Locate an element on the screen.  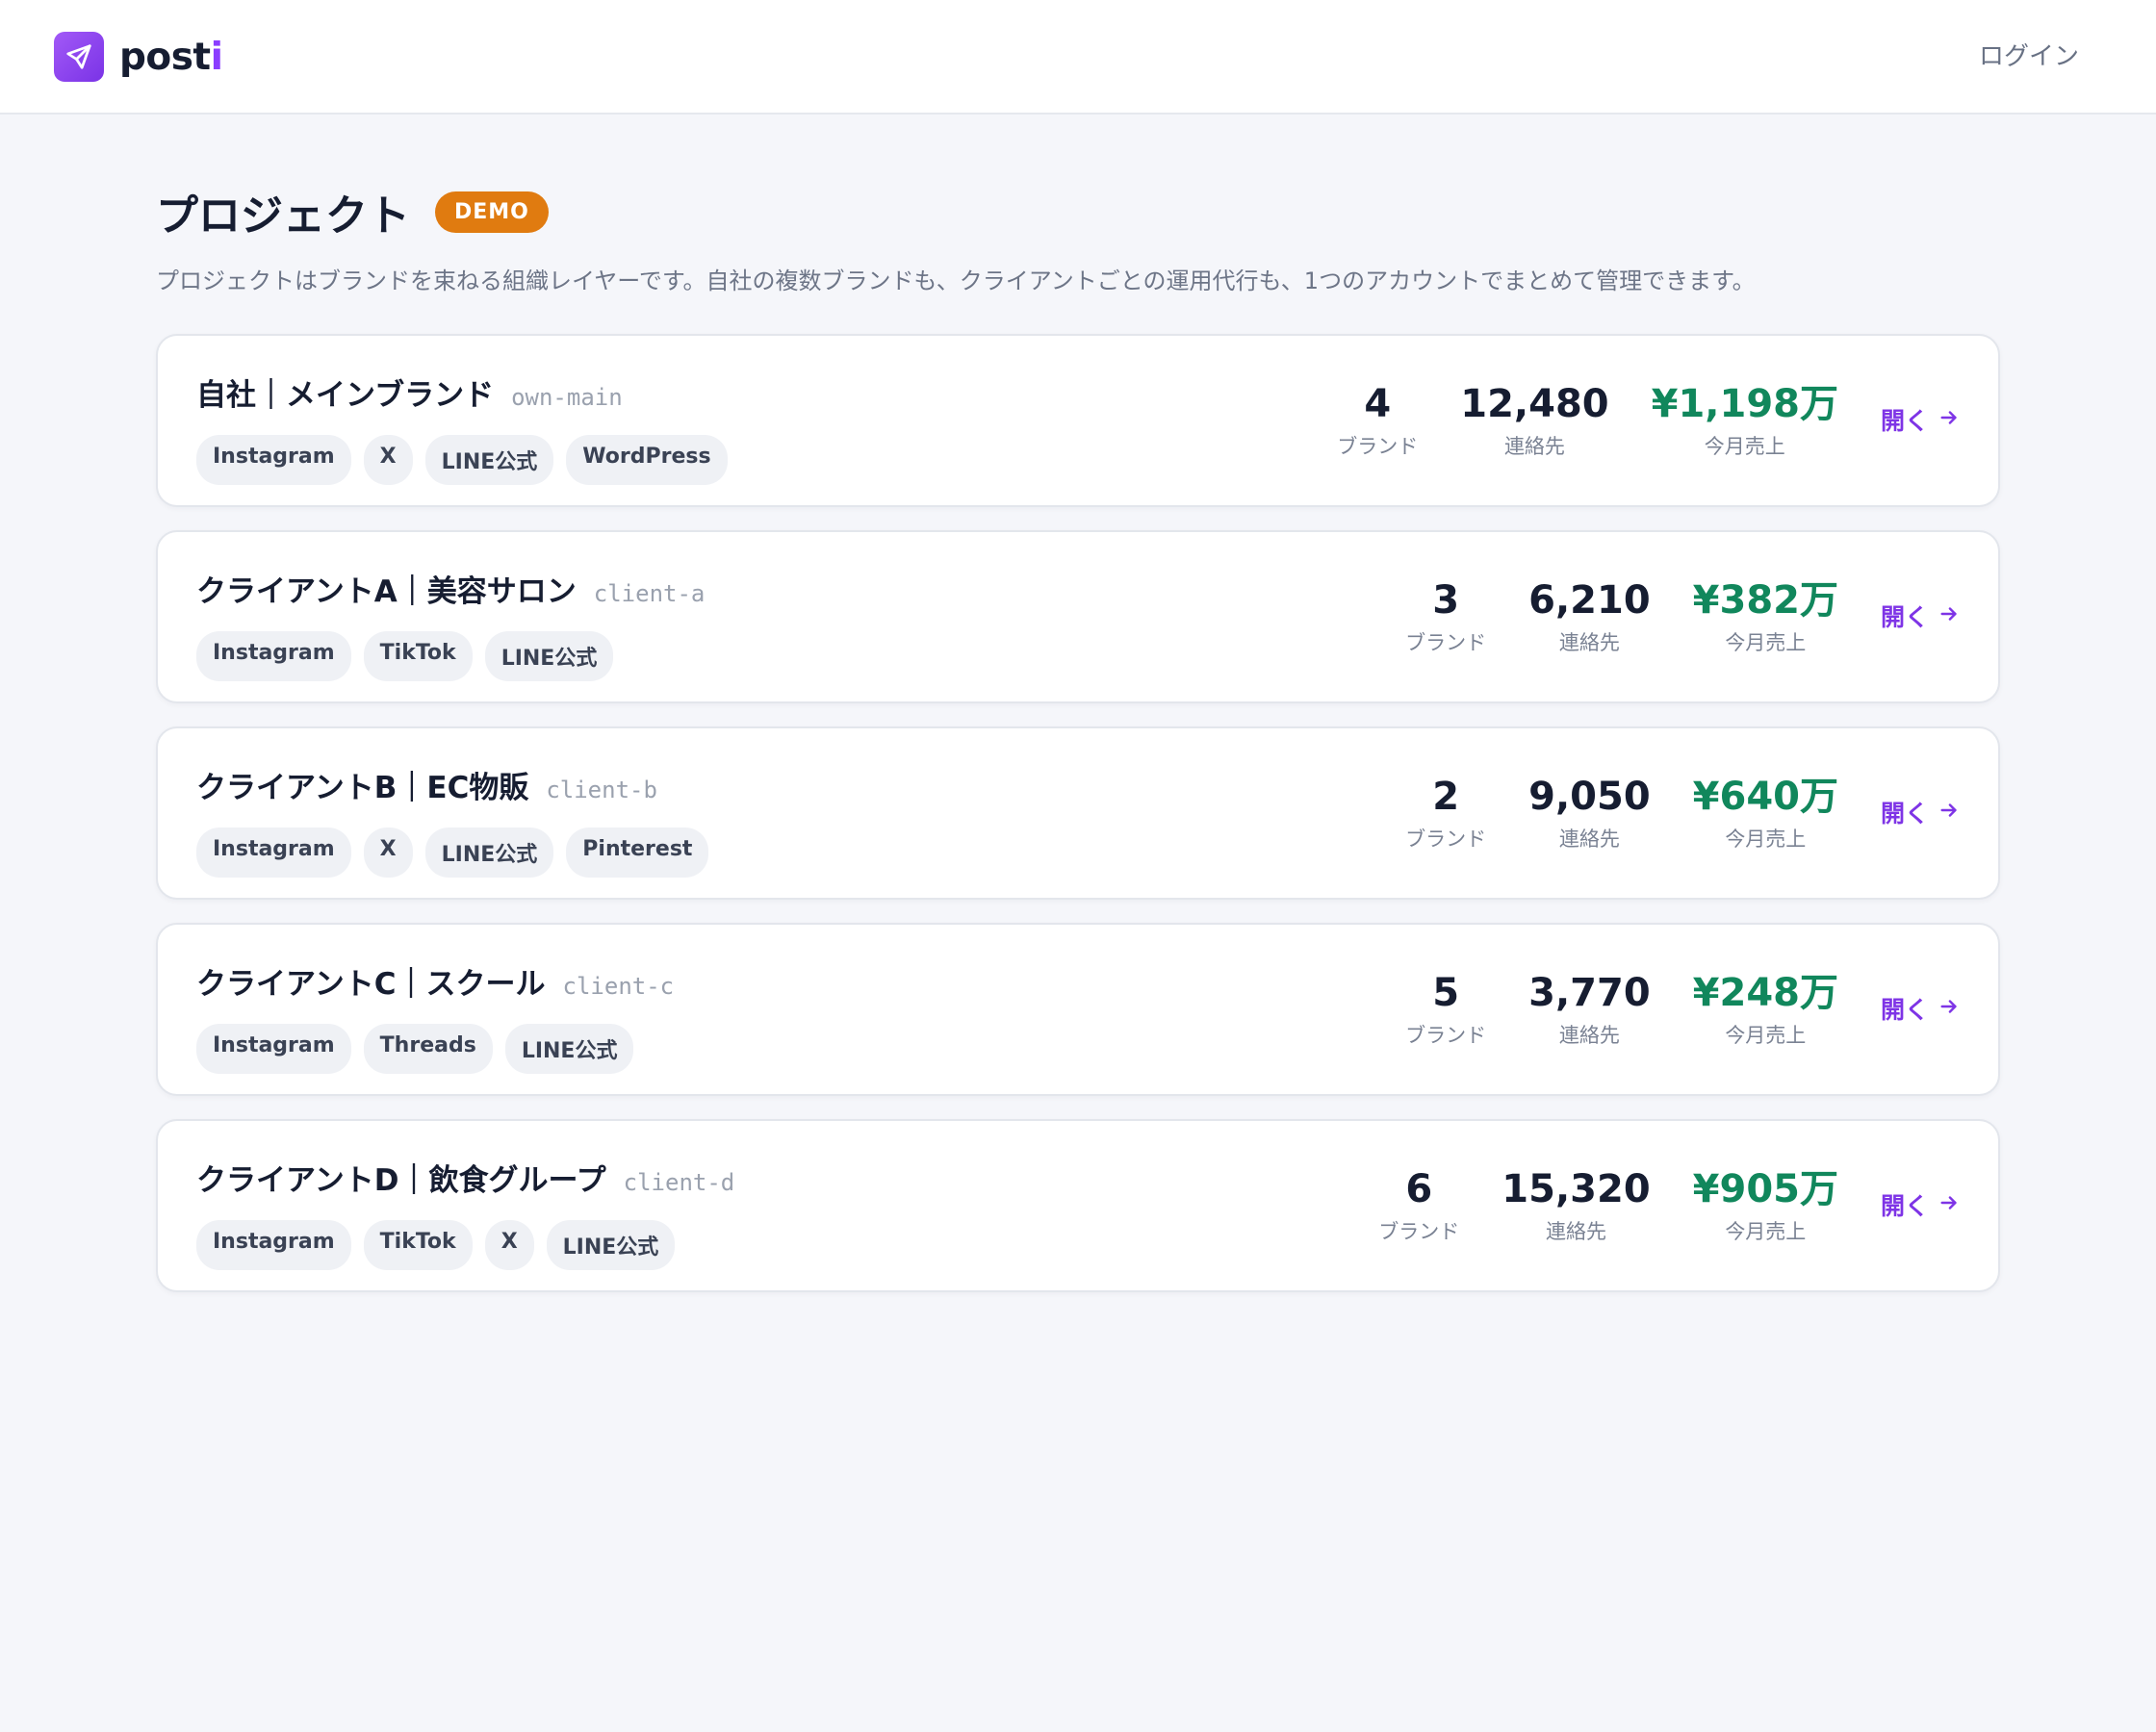
monthly-sales-stat: ¥905万 今月売上 is located at coordinates (1765, 1205).